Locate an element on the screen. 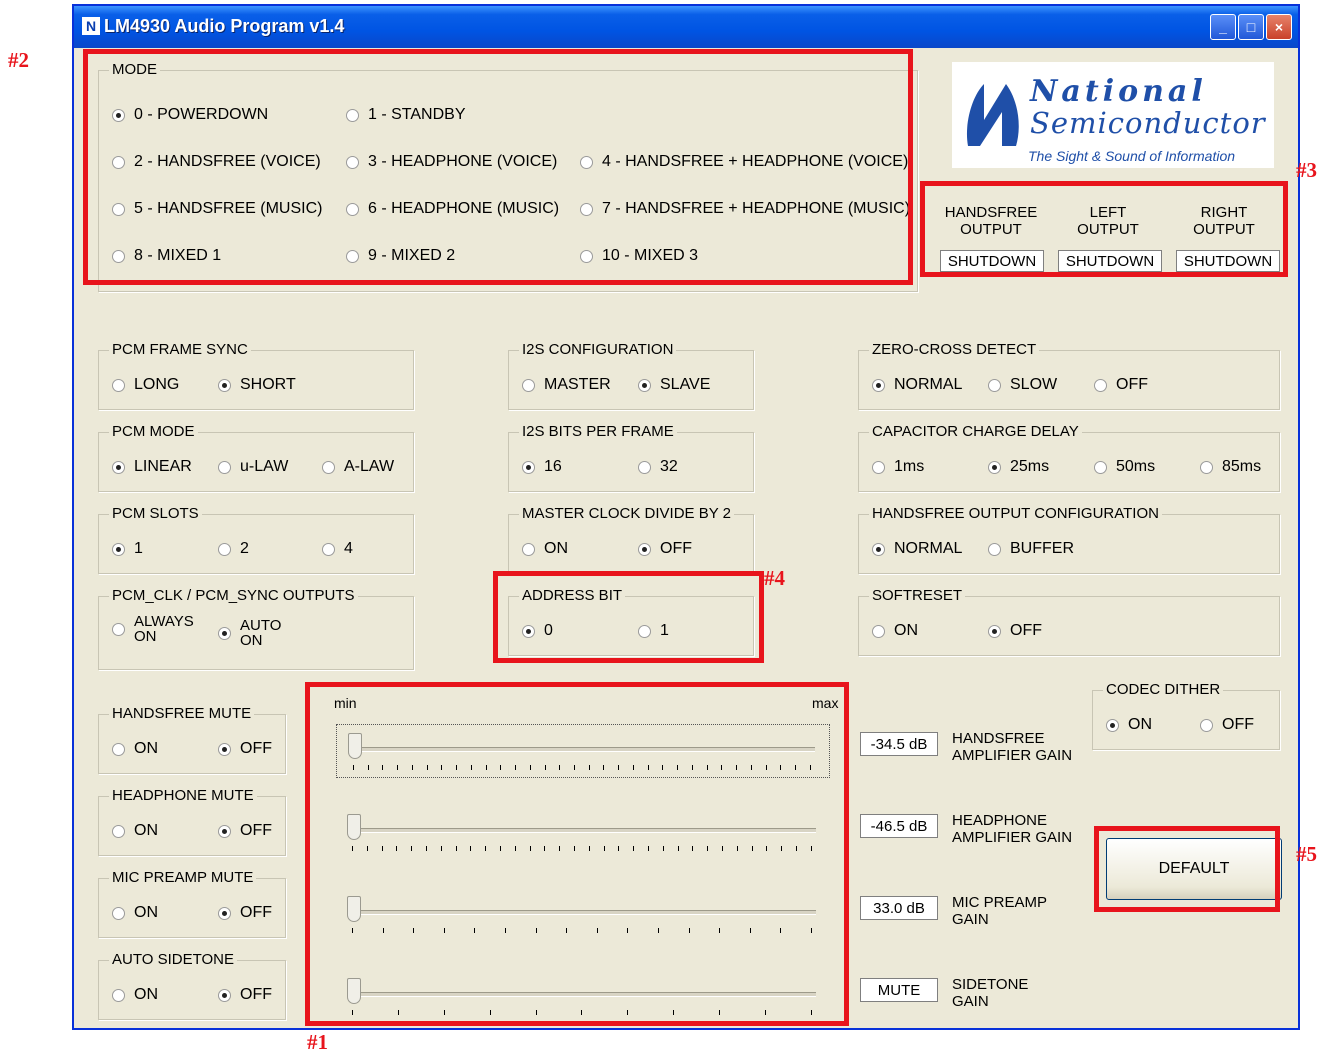 This screenshot has height=1055, width=1328. pcm-mode-ulaw: u-LAW is located at coordinates (253, 467).